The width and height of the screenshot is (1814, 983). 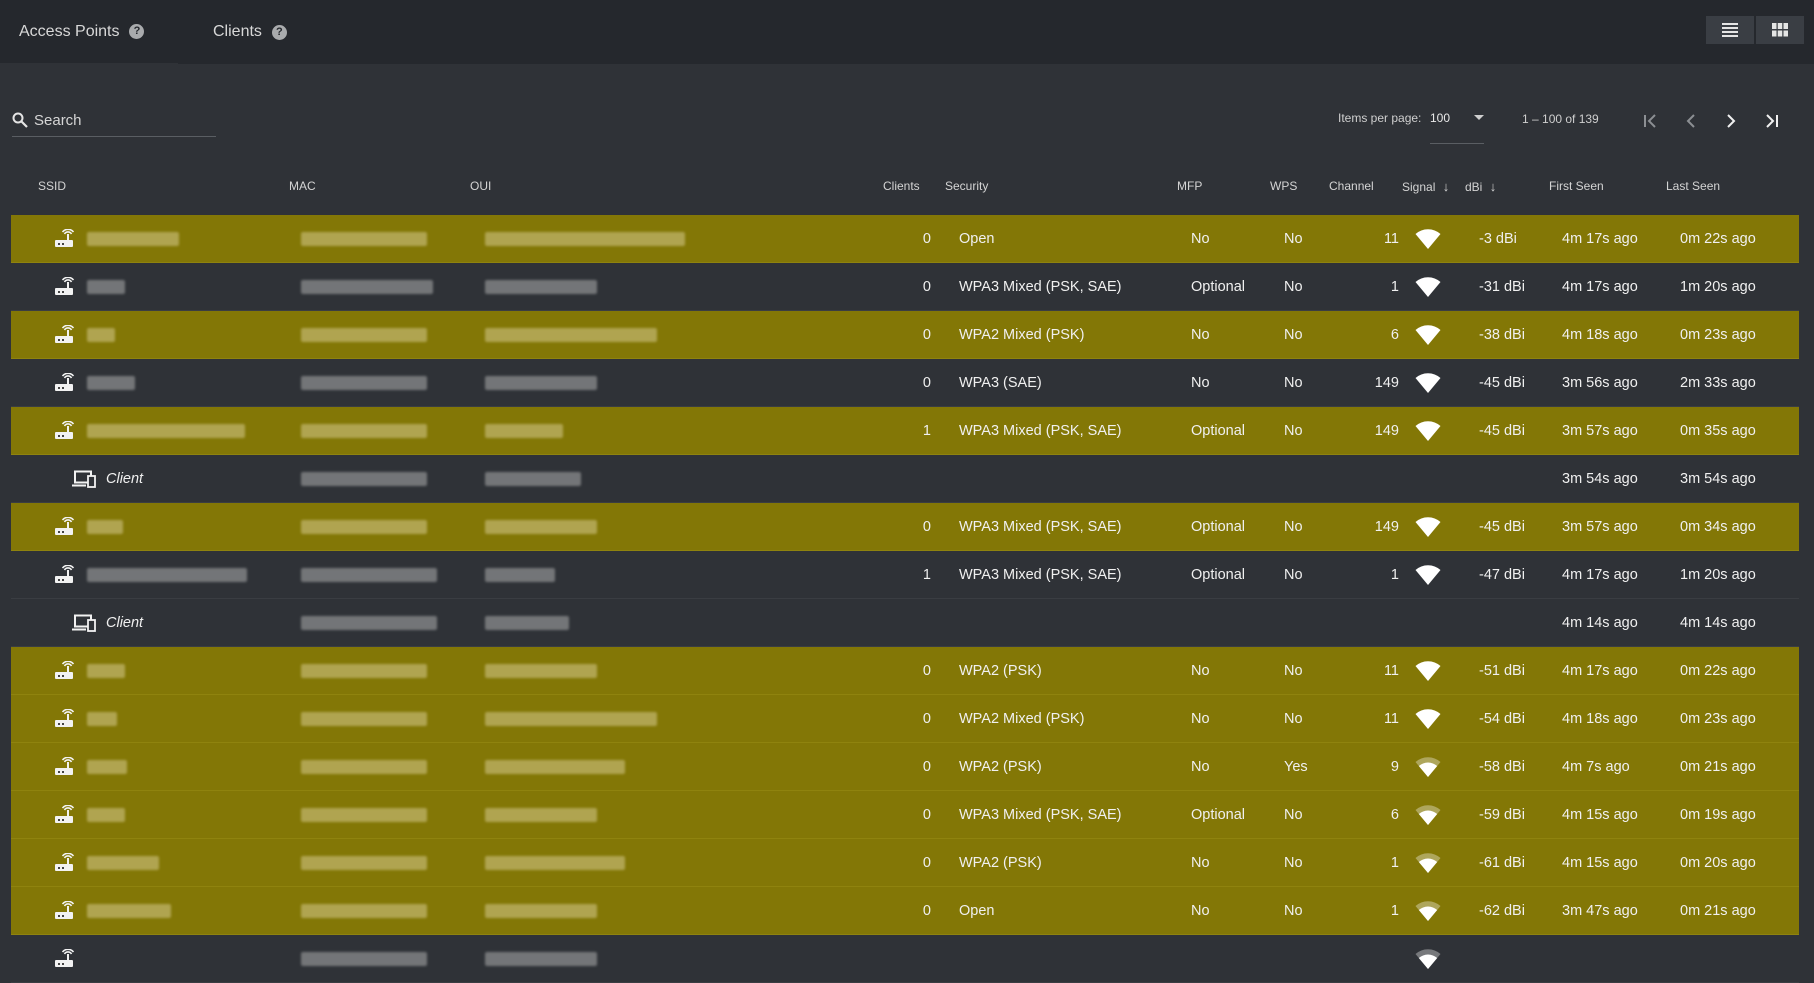 I want to click on devices-icon, so click(x=84, y=623).